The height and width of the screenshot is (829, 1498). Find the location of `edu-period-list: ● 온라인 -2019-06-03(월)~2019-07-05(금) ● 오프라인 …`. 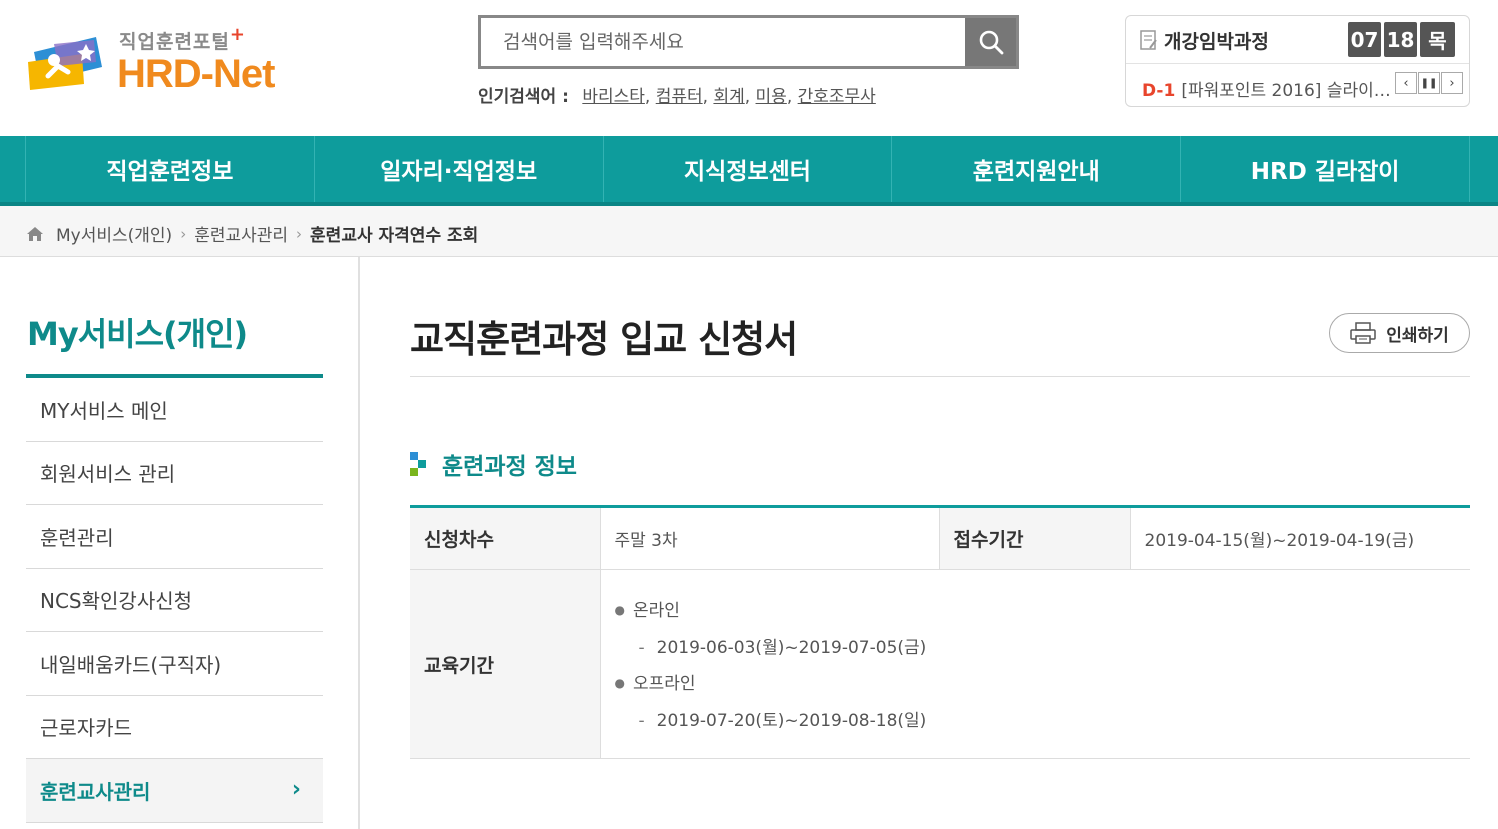

edu-period-list: ● 온라인 -2019-06-03(월)~2019-07-05(금) ● 오프라인 … is located at coordinates (1043, 664).